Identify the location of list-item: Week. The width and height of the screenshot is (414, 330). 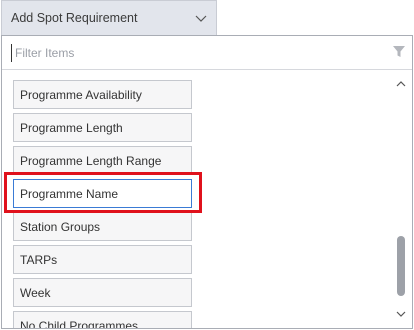
(102, 292).